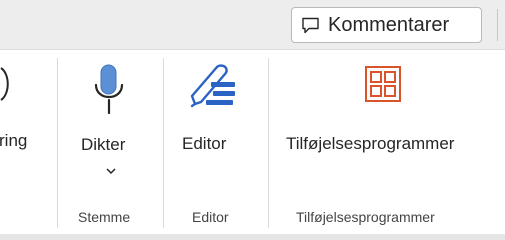  Describe the element at coordinates (104, 217) in the screenshot. I see `group-label-stemme: Stemme` at that location.